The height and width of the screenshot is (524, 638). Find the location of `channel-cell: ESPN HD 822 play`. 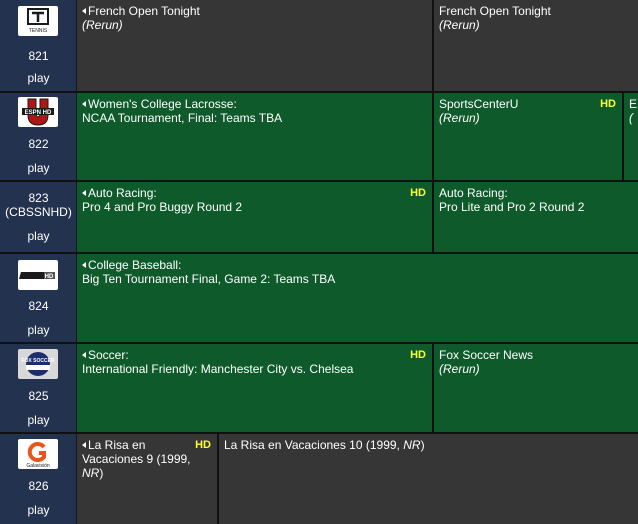

channel-cell: ESPN HD 822 play is located at coordinates (38, 136).